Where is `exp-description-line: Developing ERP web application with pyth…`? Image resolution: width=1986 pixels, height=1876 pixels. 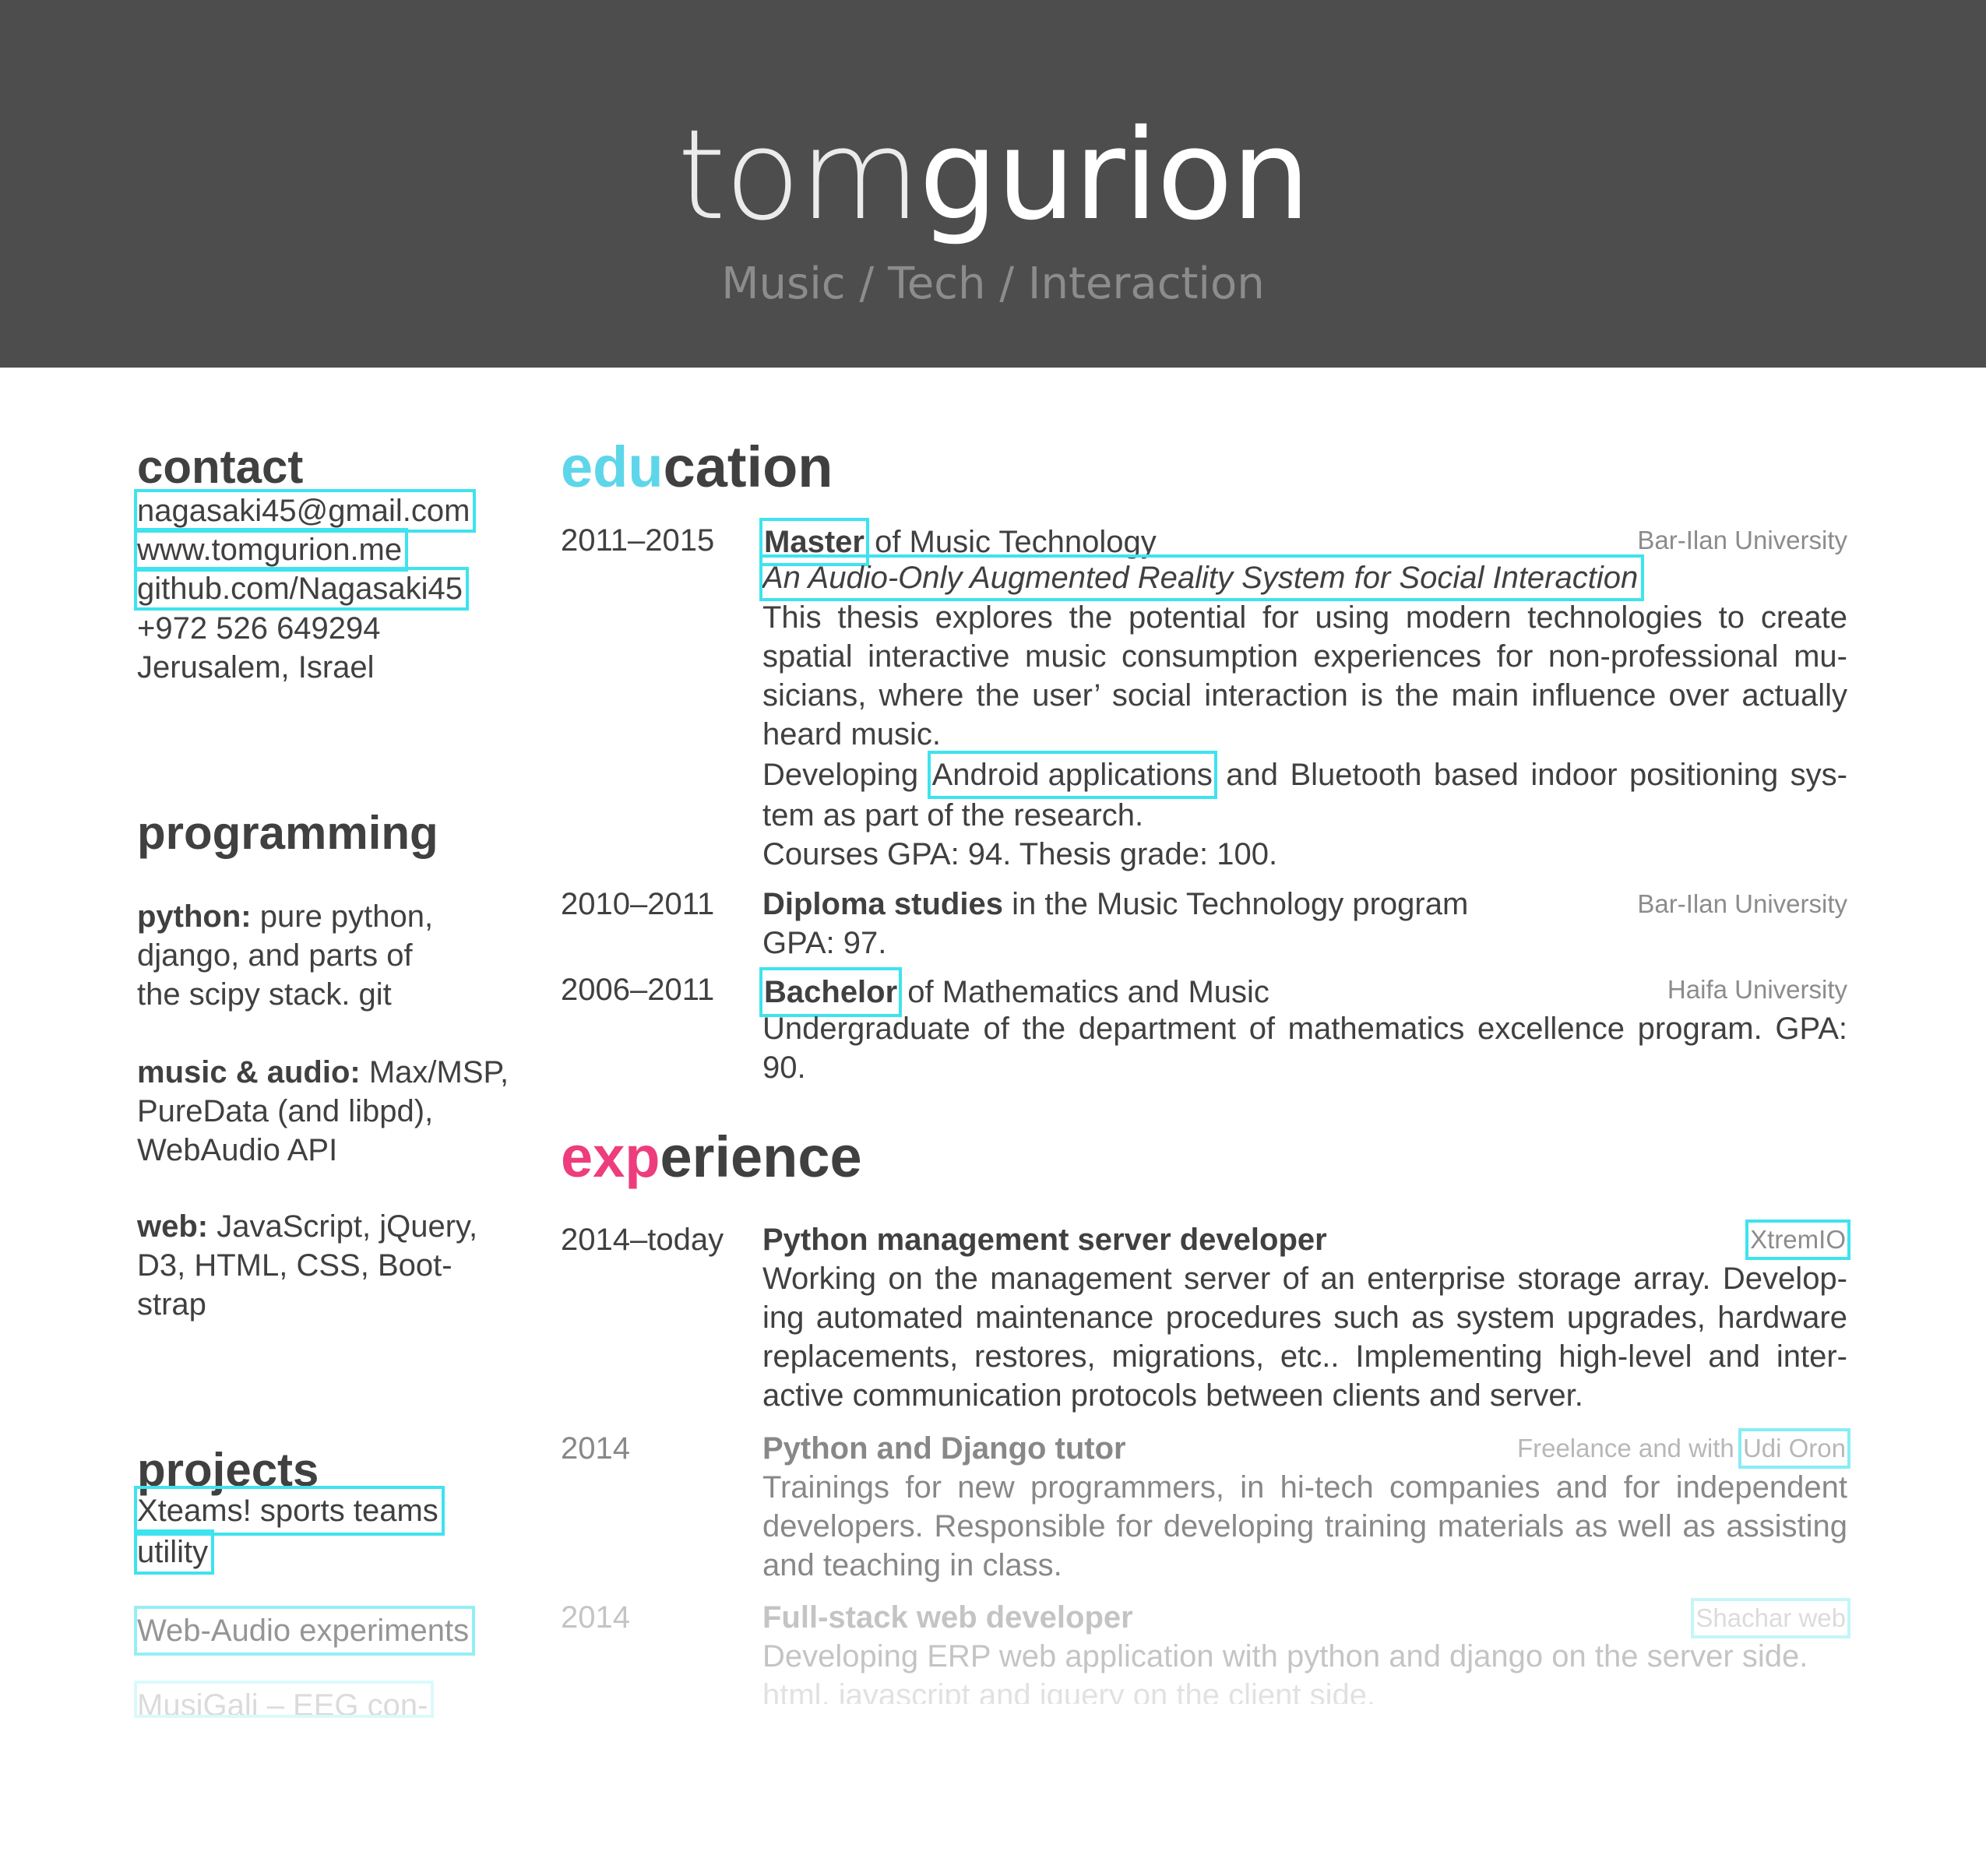
exp-description-line: Developing ERP web application with pyth… is located at coordinates (1285, 1656).